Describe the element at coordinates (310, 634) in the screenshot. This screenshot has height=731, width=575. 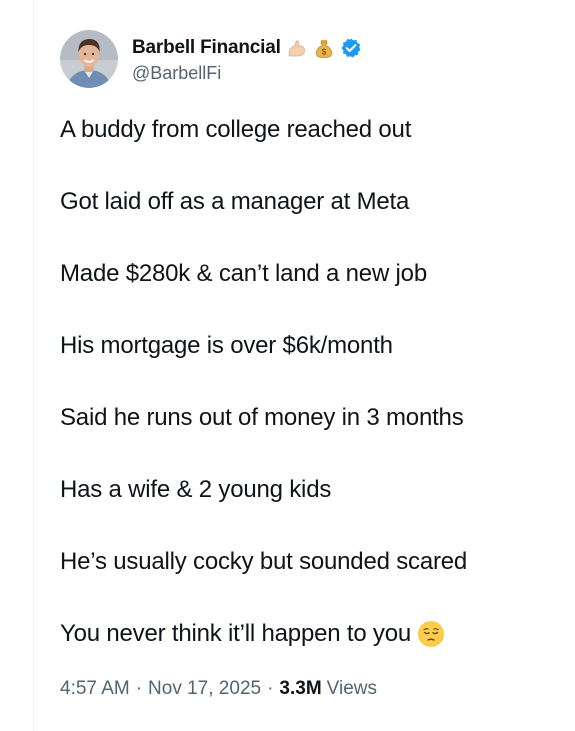
I see `tweet-line-last: You never think it’ll happen to you` at that location.